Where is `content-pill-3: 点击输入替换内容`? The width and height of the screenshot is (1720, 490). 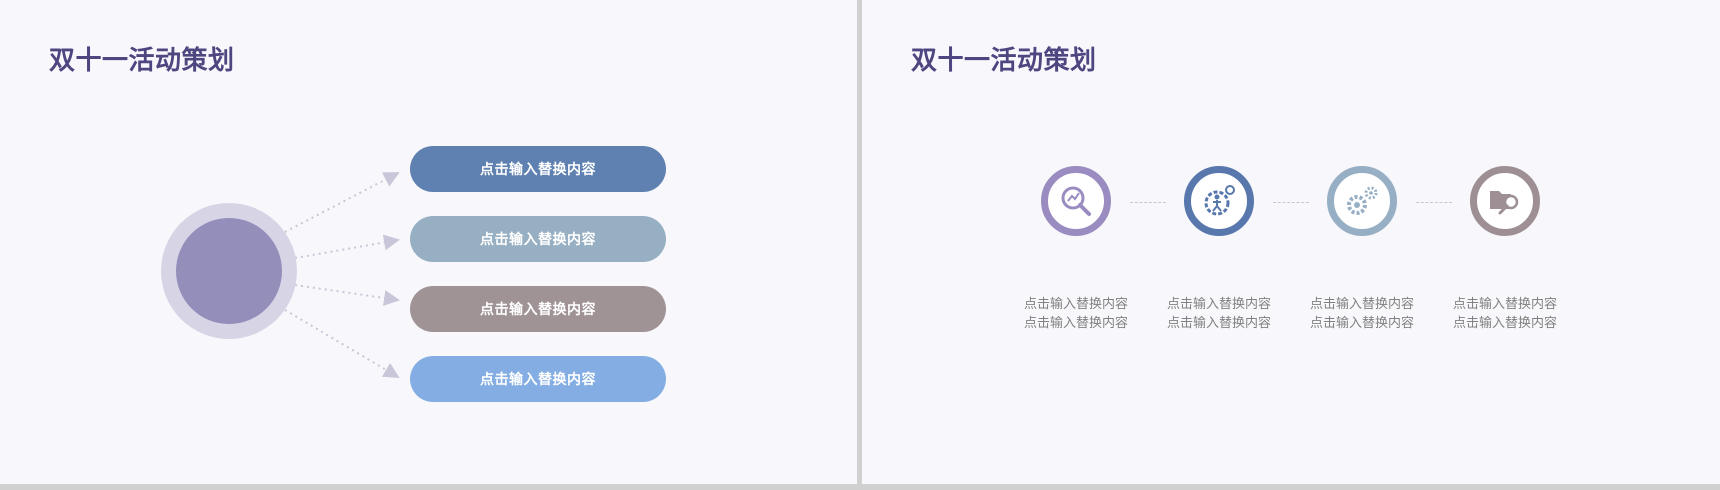
content-pill-3: 点击输入替换内容 is located at coordinates (538, 309).